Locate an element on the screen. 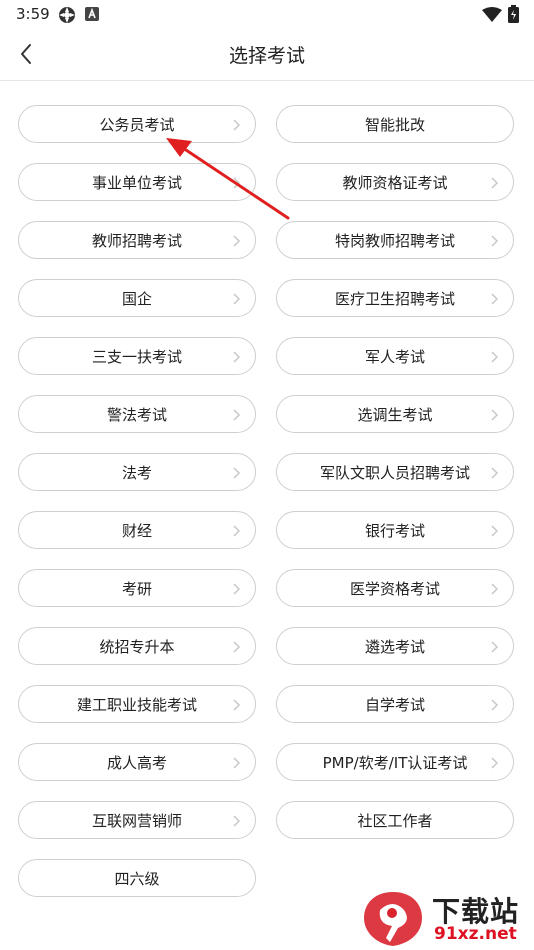 This screenshot has height=950, width=534. exam-option-label: 社区工作者 is located at coordinates (395, 820).